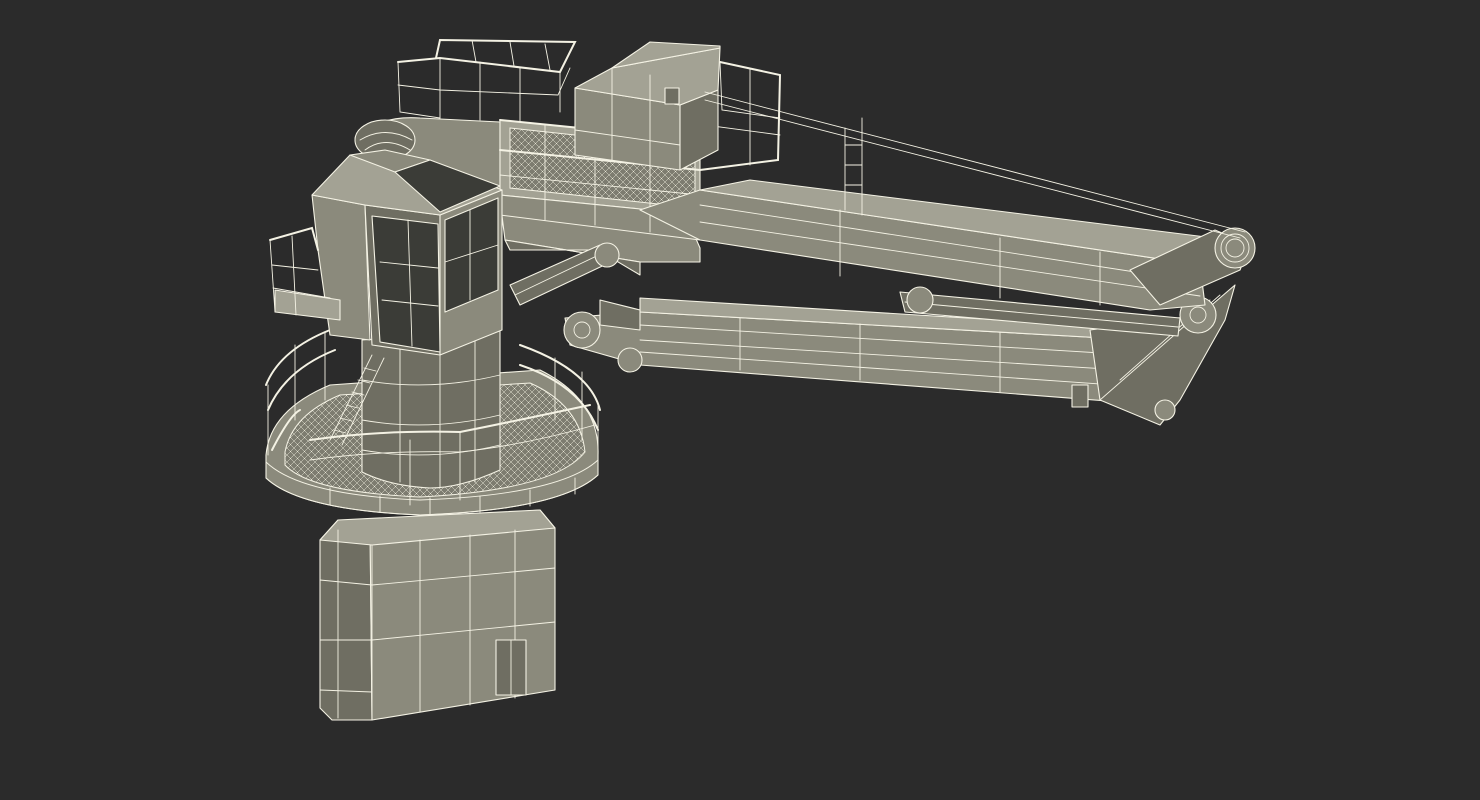 This screenshot has width=1480, height=800. I want to click on upper-boom-pivot, so click(1235, 248).